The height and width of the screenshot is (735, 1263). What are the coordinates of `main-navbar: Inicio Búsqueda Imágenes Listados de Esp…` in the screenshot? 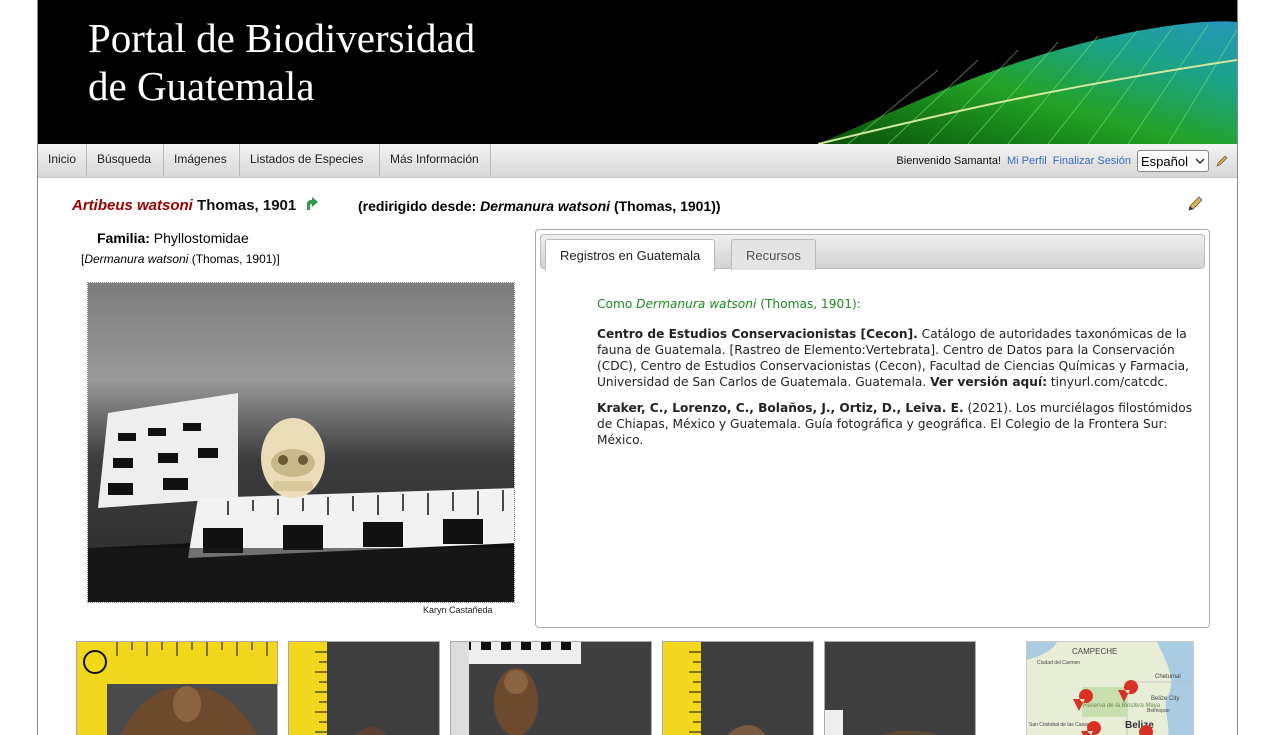 It's located at (637, 161).